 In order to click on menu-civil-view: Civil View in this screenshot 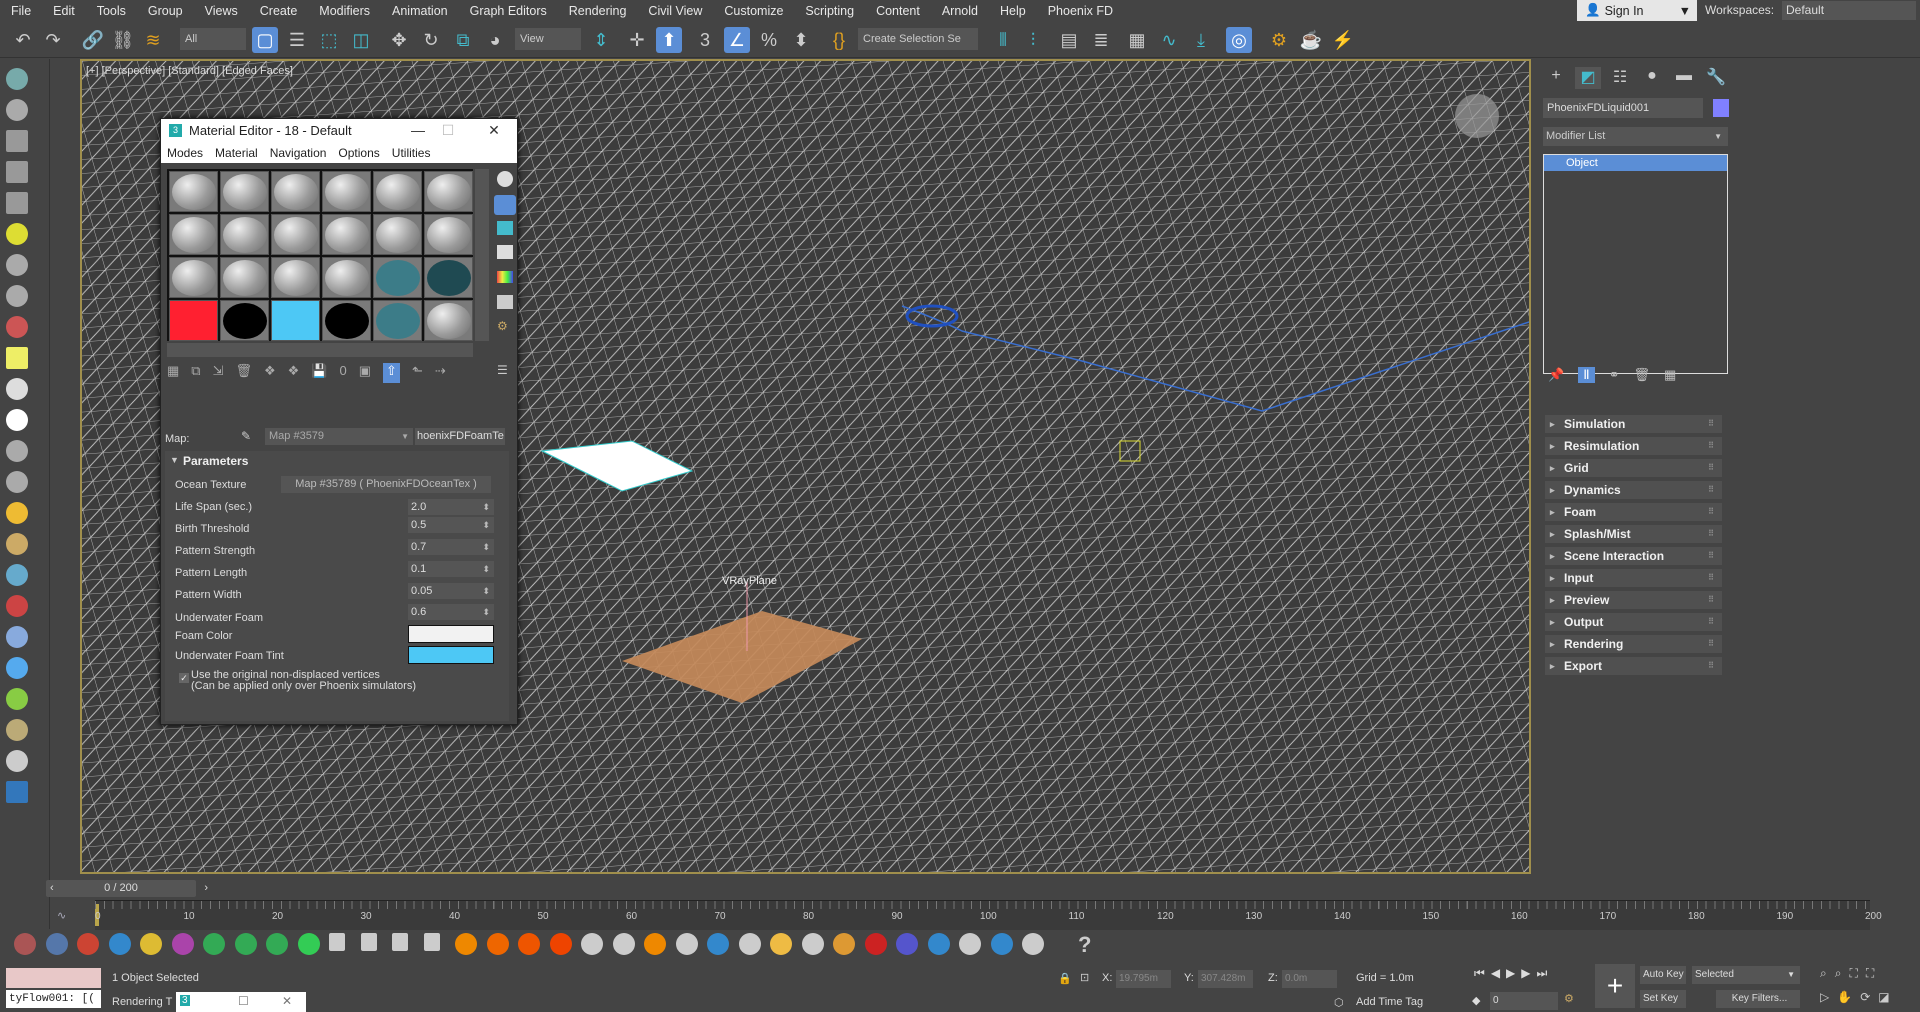, I will do `click(675, 11)`.